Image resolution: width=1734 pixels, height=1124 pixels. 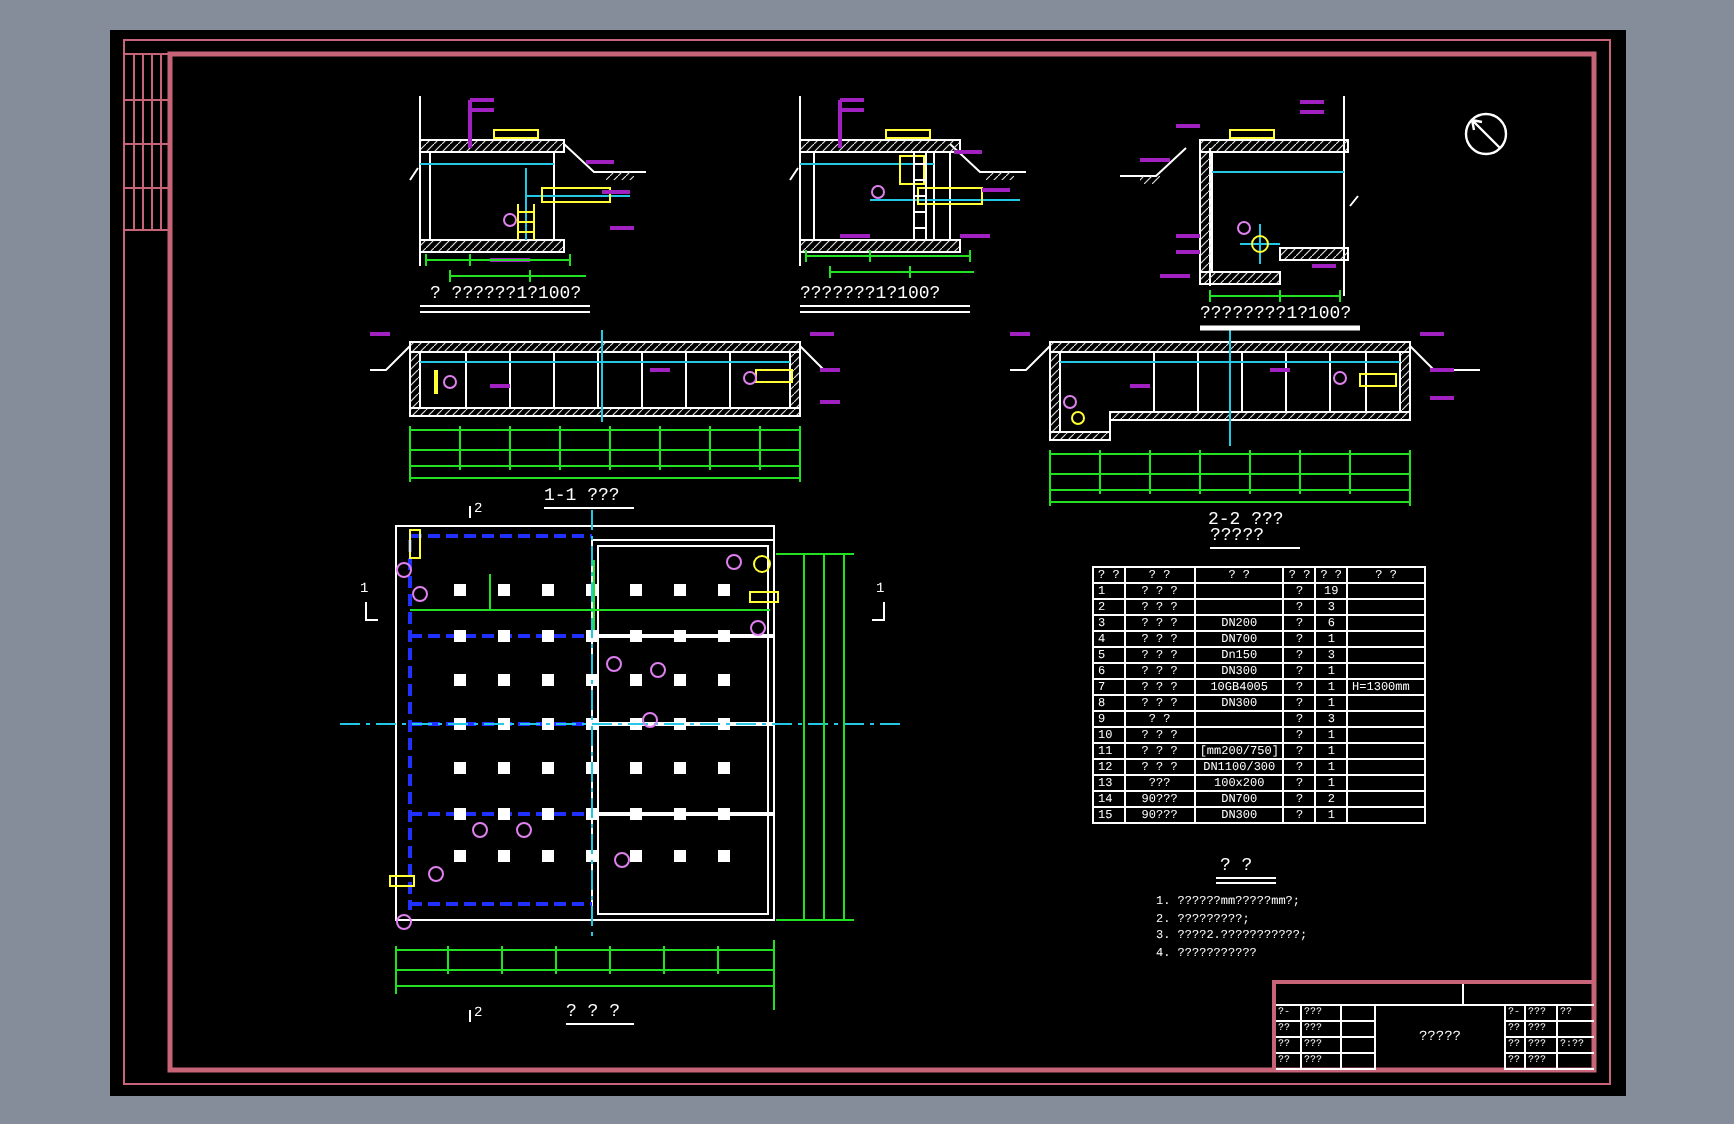 What do you see at coordinates (506, 294) in the screenshot?
I see `detail-title: ? ??????1?100?` at bounding box center [506, 294].